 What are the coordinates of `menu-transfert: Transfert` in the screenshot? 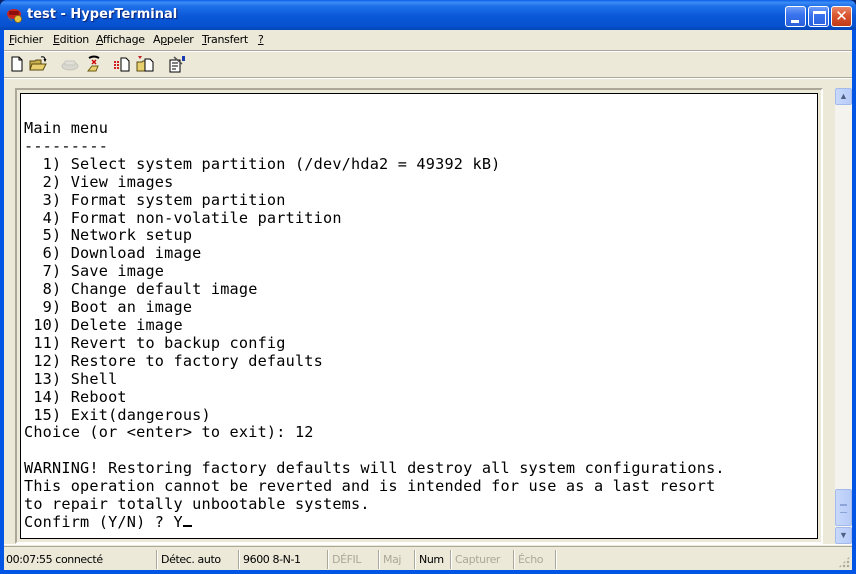 It's located at (225, 39).